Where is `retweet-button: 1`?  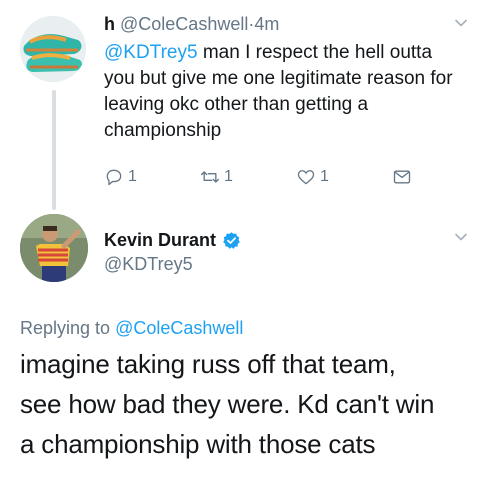
retweet-button: 1 is located at coordinates (216, 177).